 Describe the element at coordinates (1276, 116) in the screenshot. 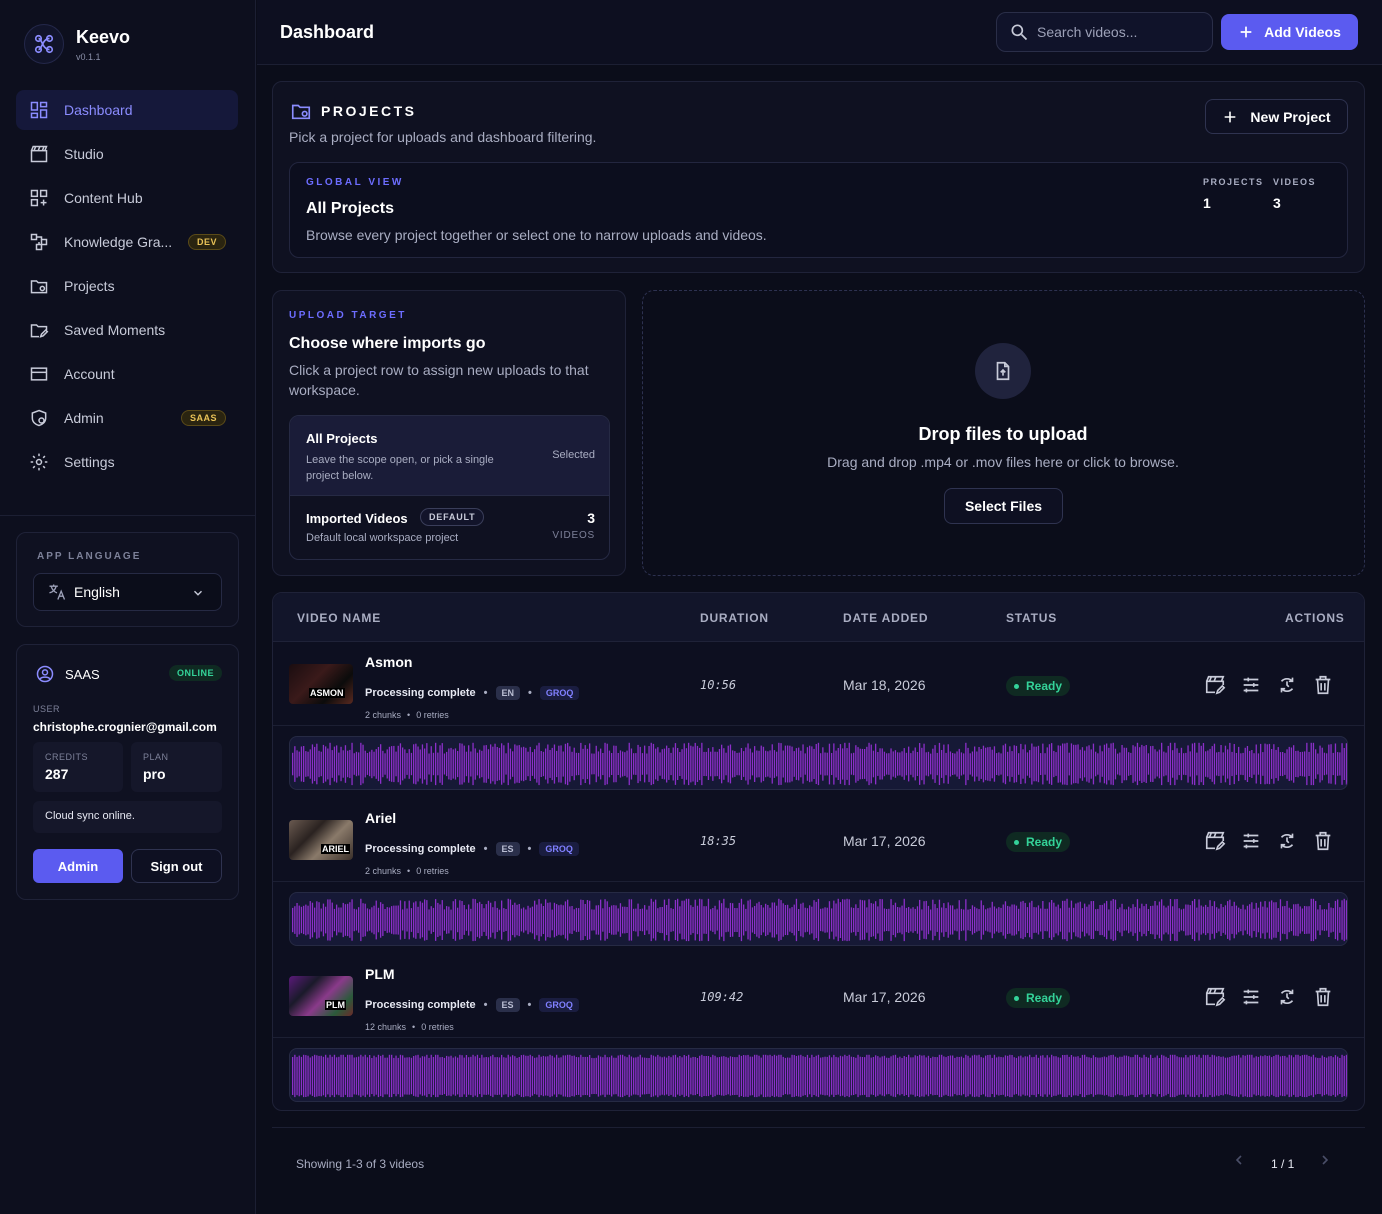

I see `new-project-button: New Project` at that location.